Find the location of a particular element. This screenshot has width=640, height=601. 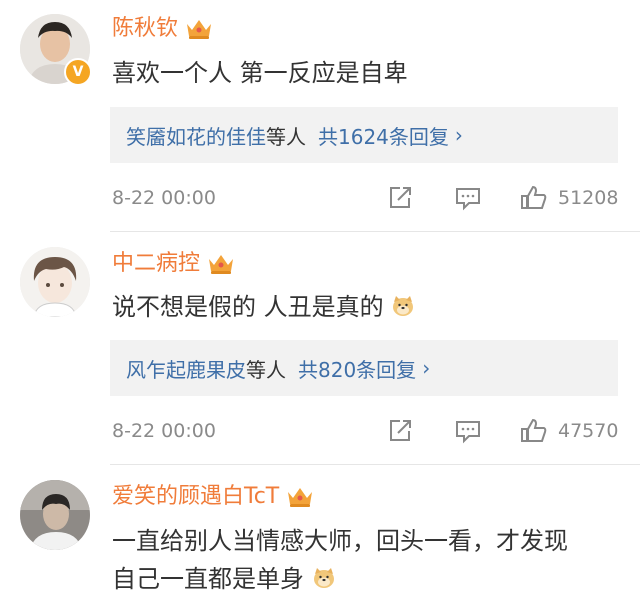

username: 陈秋钦 is located at coordinates (145, 29).